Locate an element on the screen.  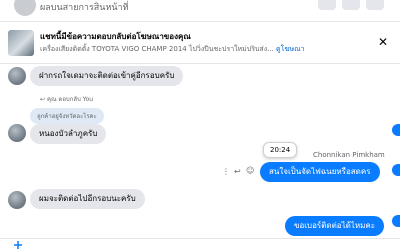
chat-header: ผลบนสายการสินหน้าที่ is located at coordinates (200, 11).